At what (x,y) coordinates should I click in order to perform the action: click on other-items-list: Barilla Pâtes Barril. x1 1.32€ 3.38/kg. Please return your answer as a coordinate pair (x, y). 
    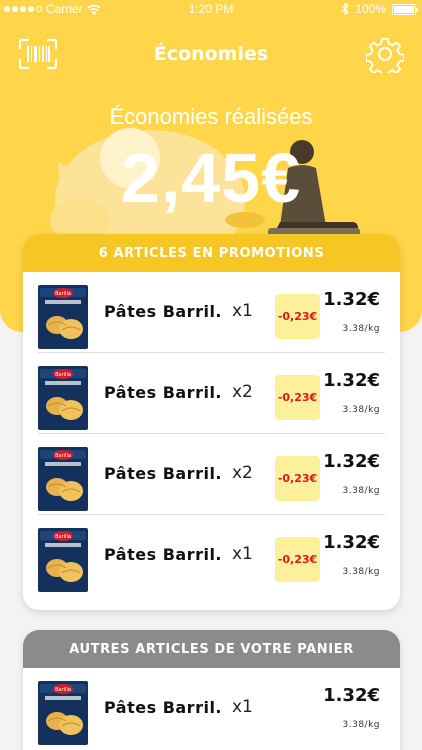
    Looking at the image, I should click on (211, 708).